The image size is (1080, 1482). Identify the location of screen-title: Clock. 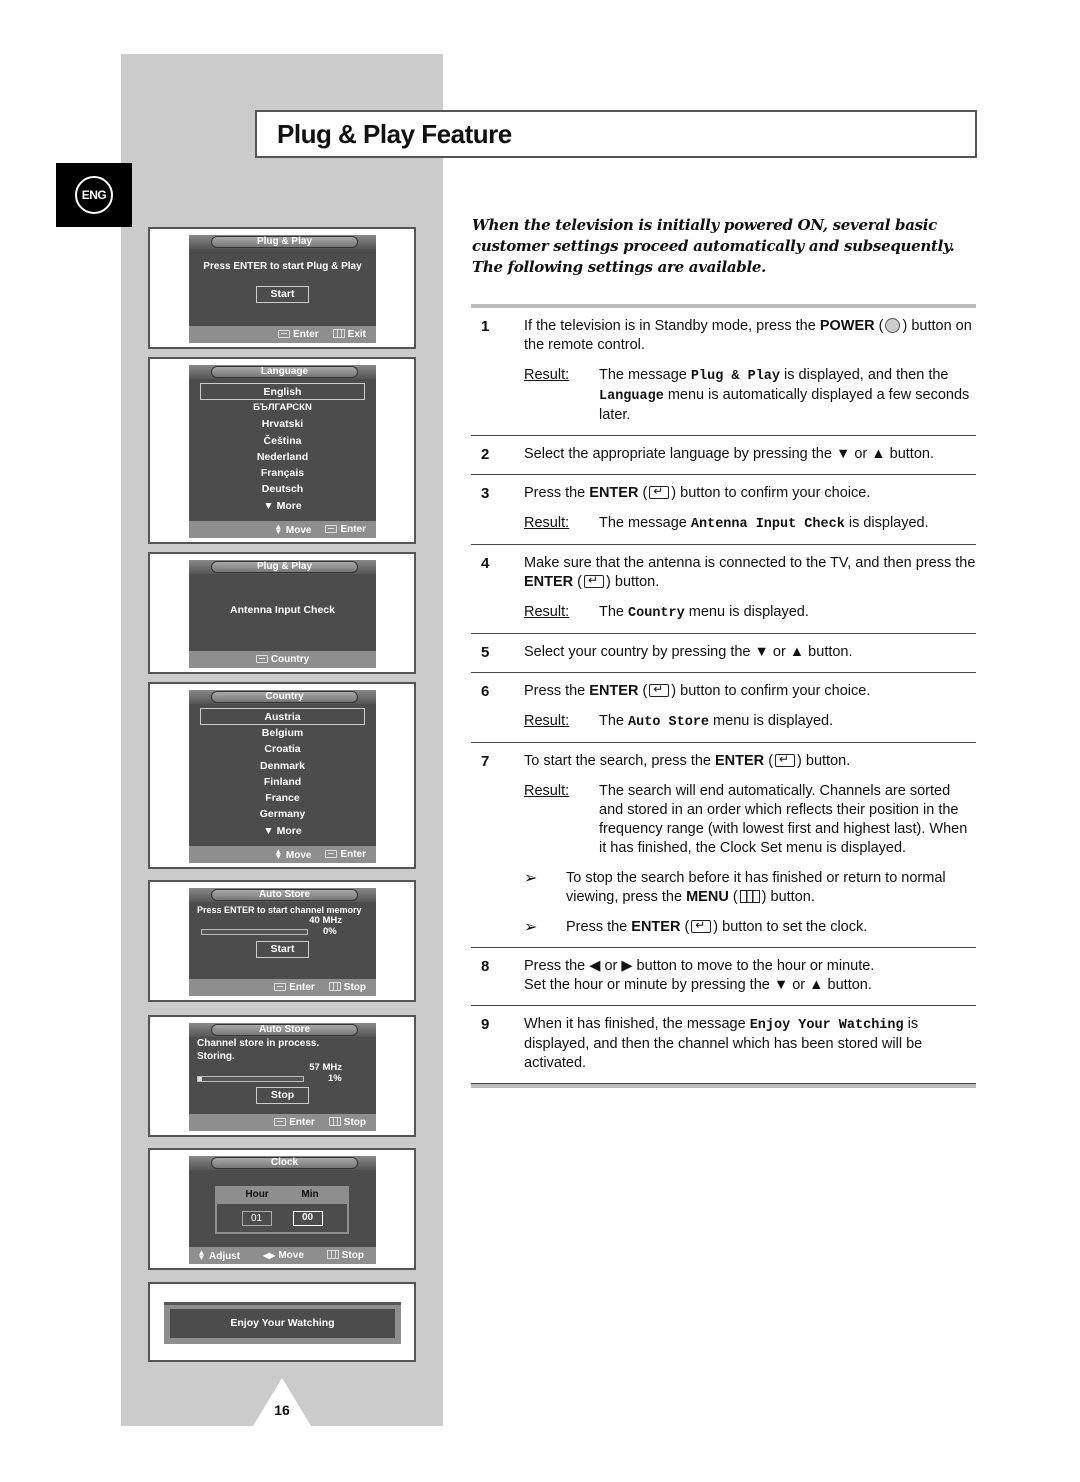
(284, 1163).